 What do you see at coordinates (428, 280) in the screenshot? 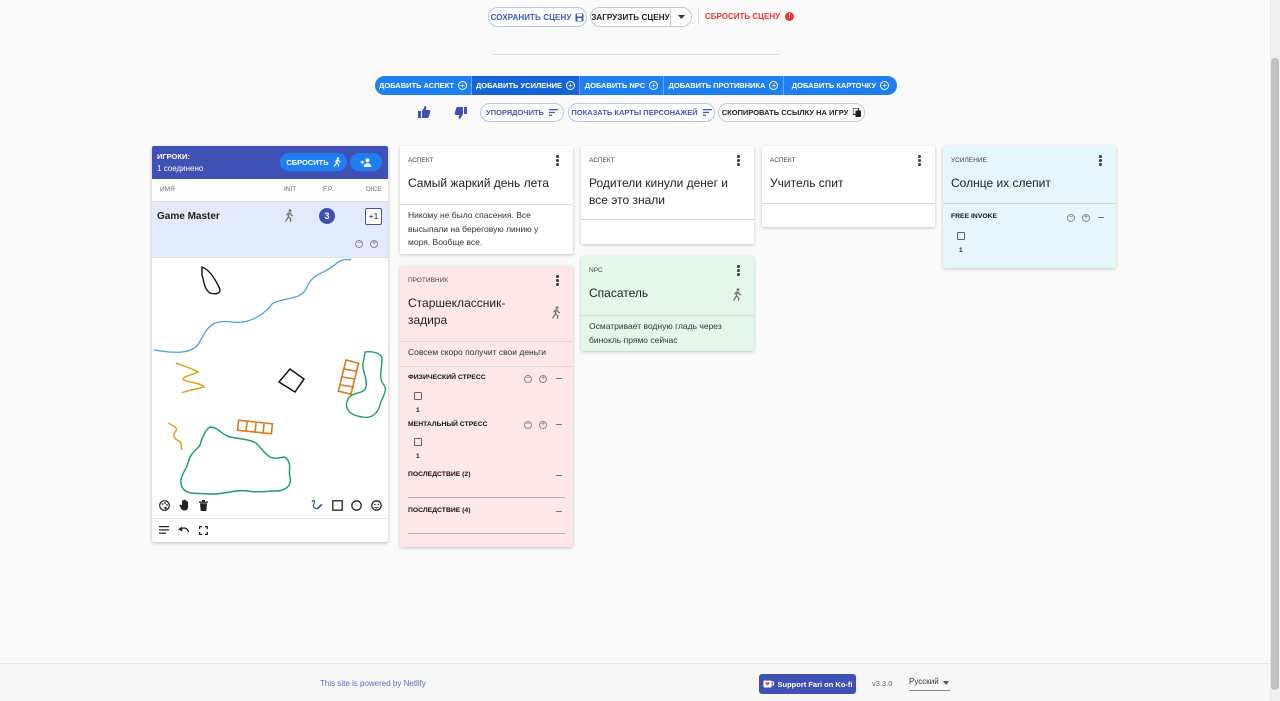
I see `card-type-label: Противник` at bounding box center [428, 280].